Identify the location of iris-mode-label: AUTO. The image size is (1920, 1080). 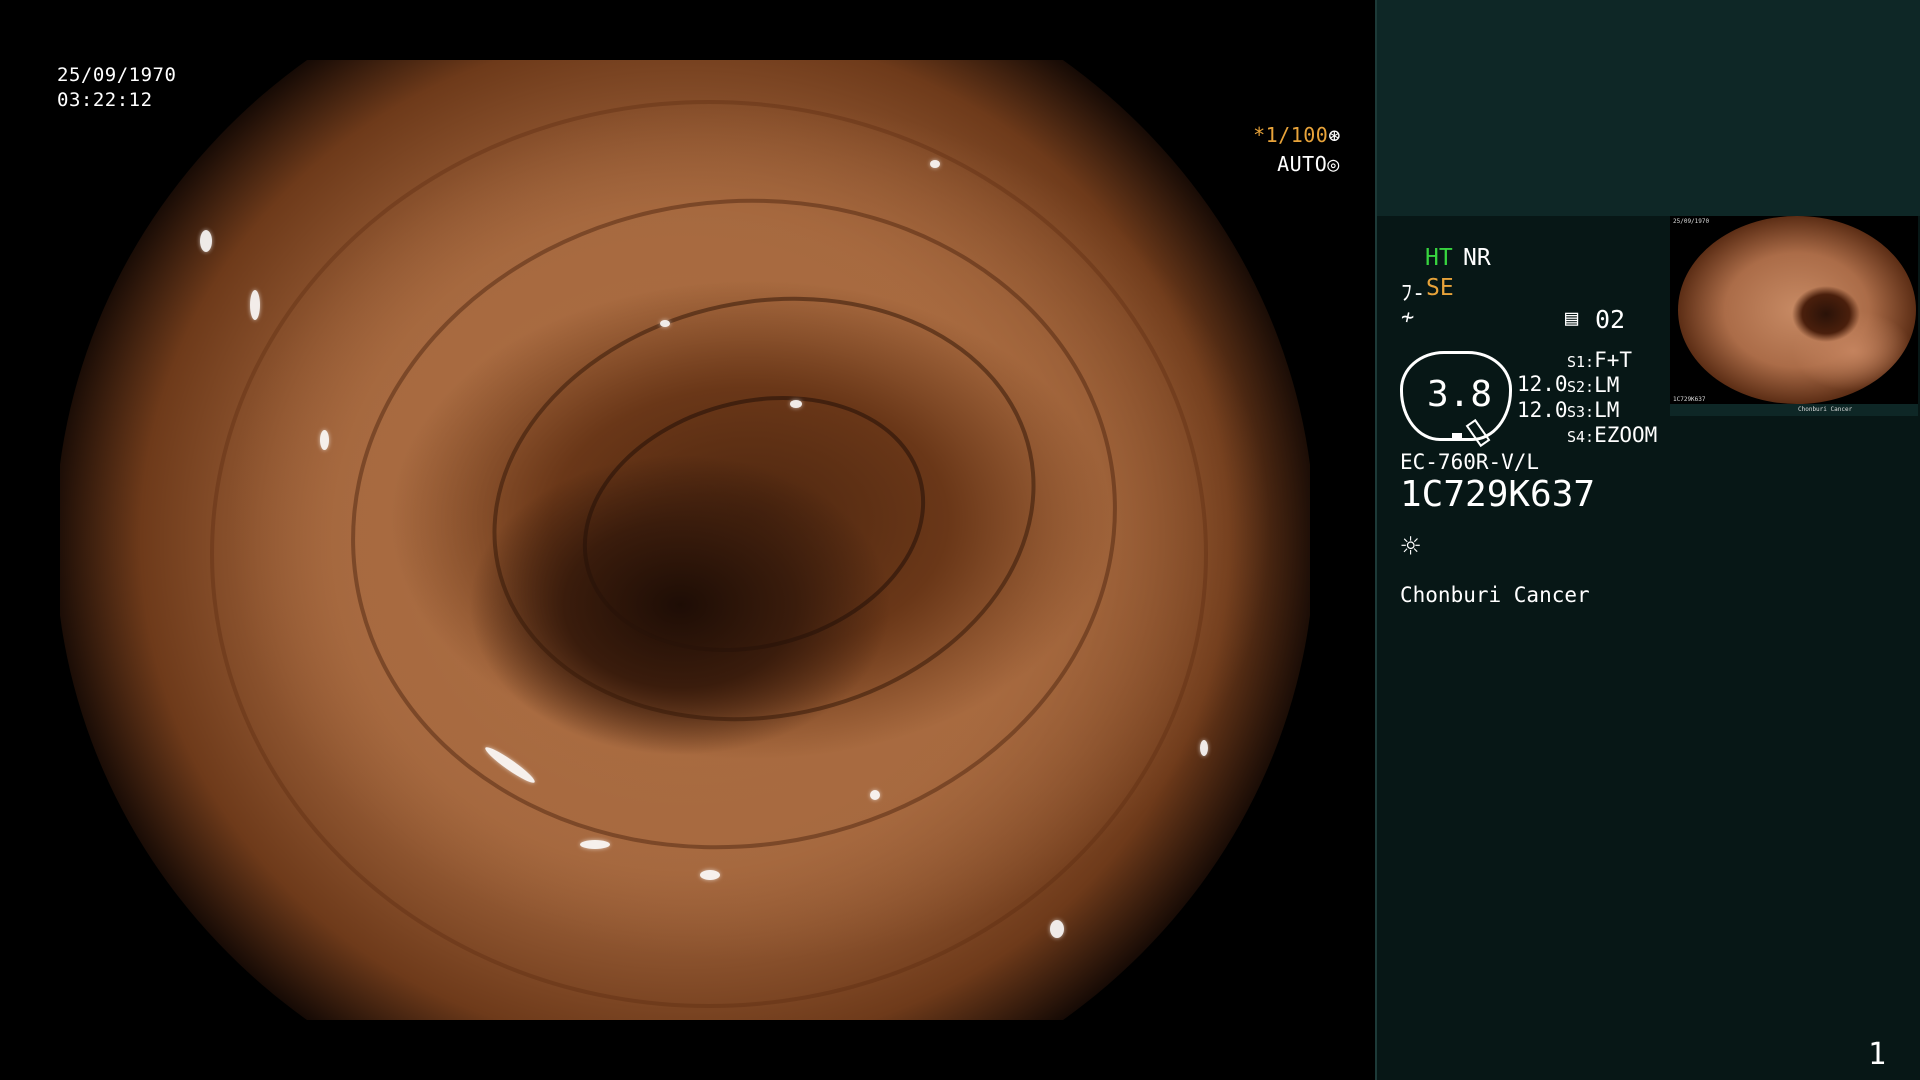
(1302, 164).